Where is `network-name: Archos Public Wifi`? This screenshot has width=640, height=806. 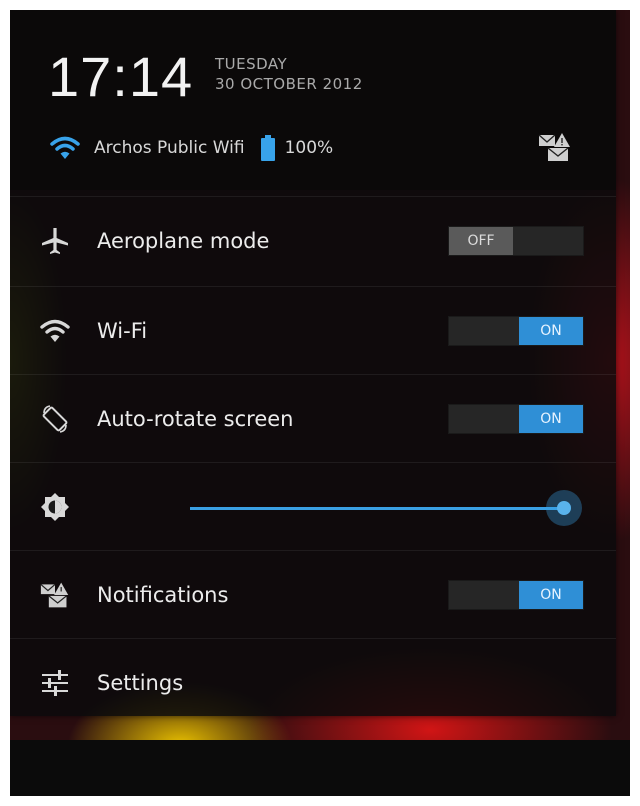
network-name: Archos Public Wifi is located at coordinates (169, 148).